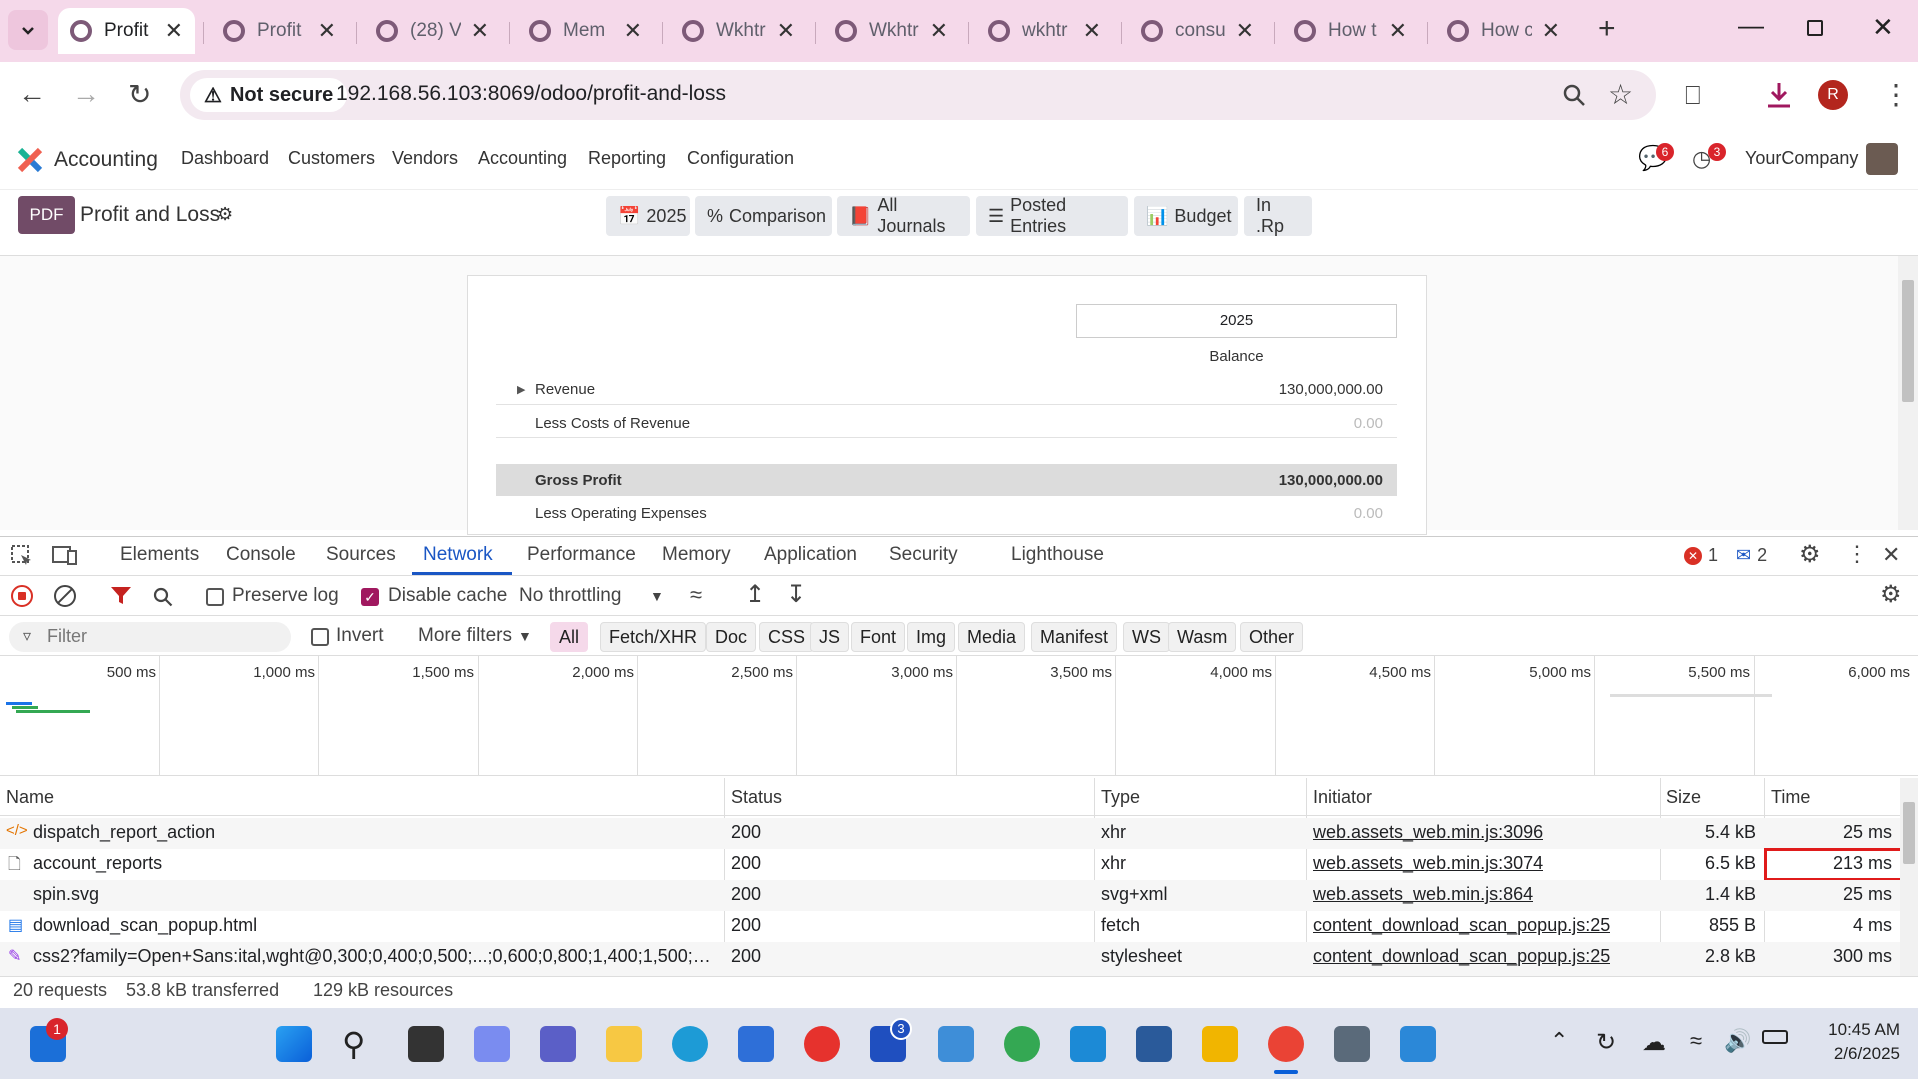 The image size is (1918, 1079). I want to click on message-count: ✉ 2, so click(1751, 555).